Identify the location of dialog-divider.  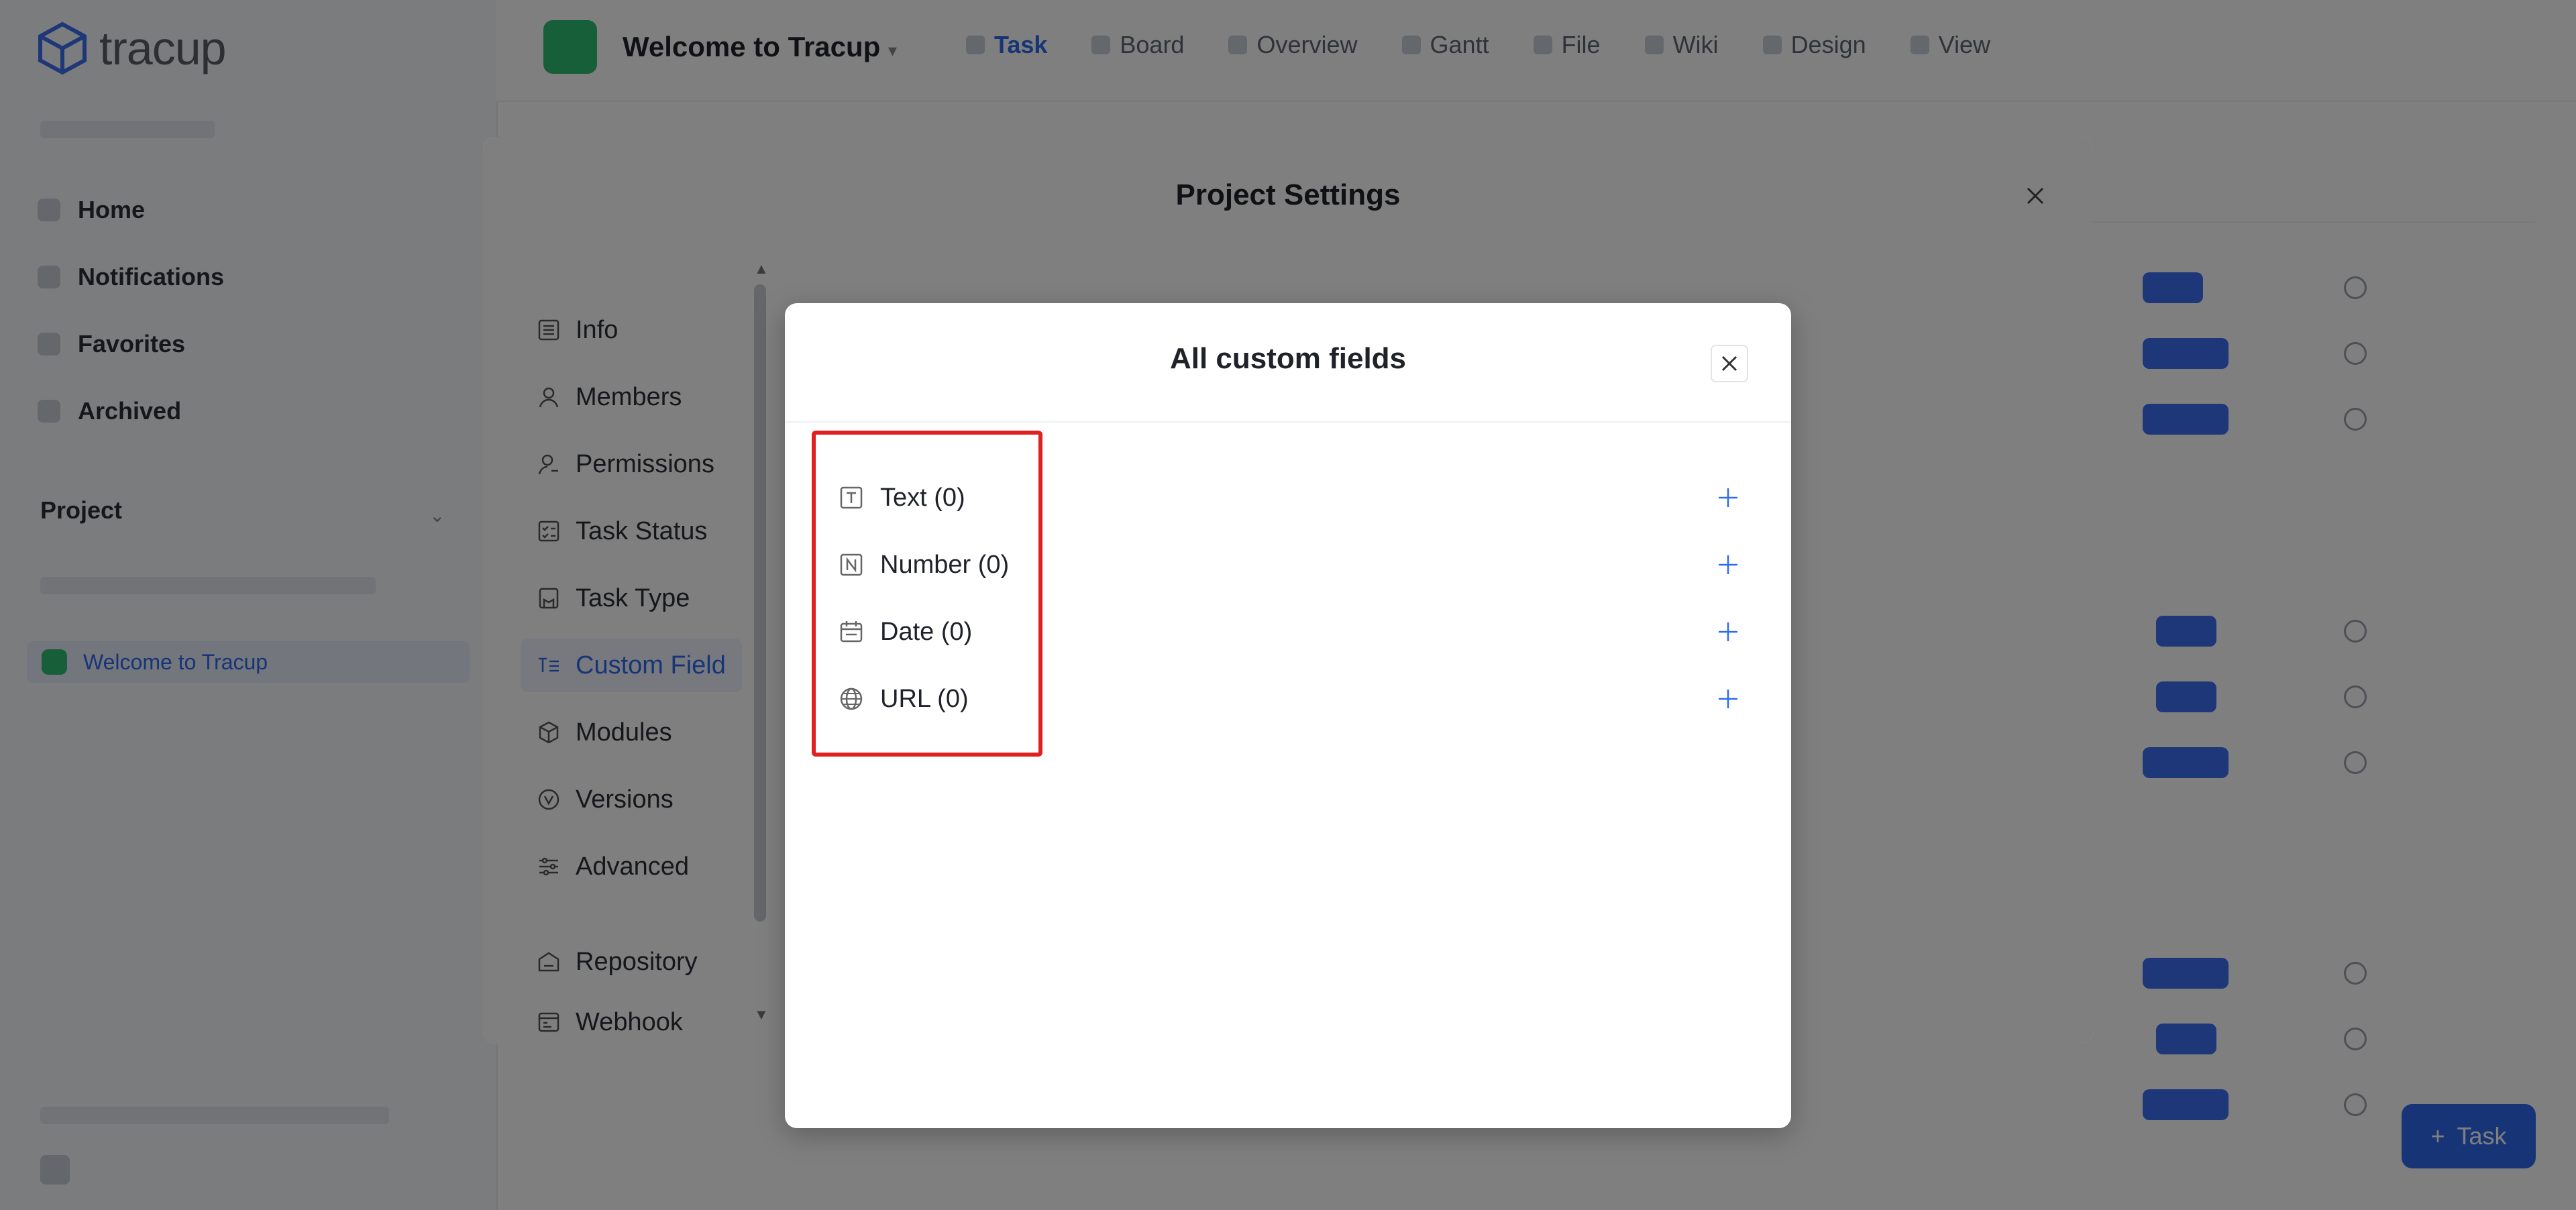
(1288, 422).